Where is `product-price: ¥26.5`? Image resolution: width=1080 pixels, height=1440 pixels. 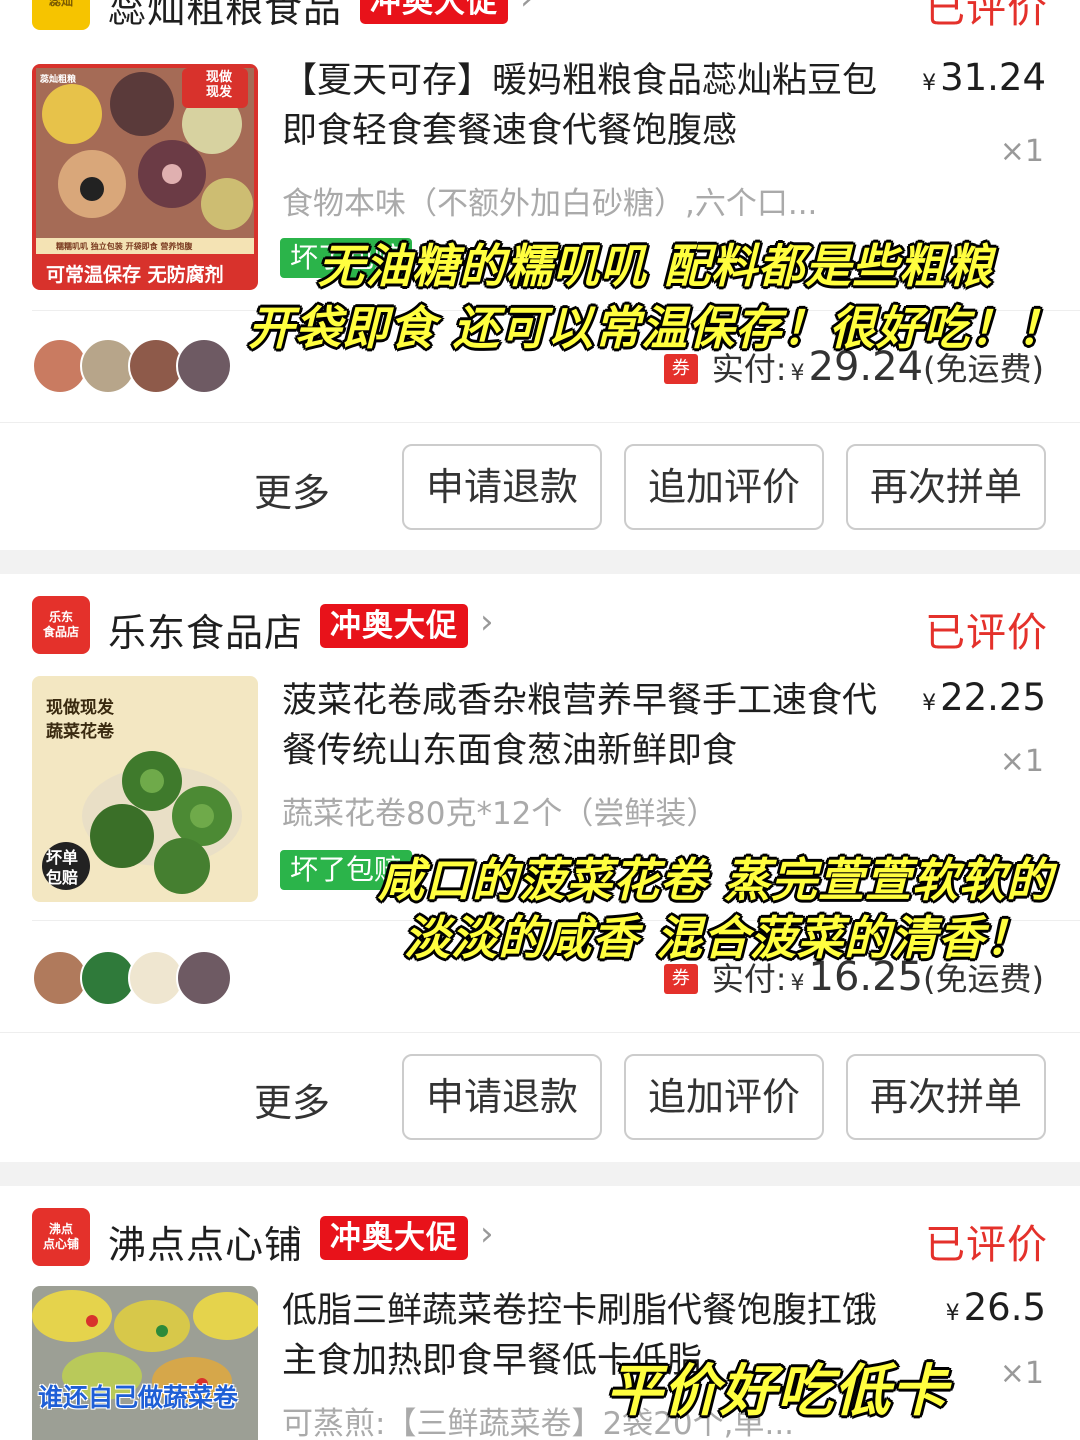 product-price: ¥26.5 is located at coordinates (995, 1307).